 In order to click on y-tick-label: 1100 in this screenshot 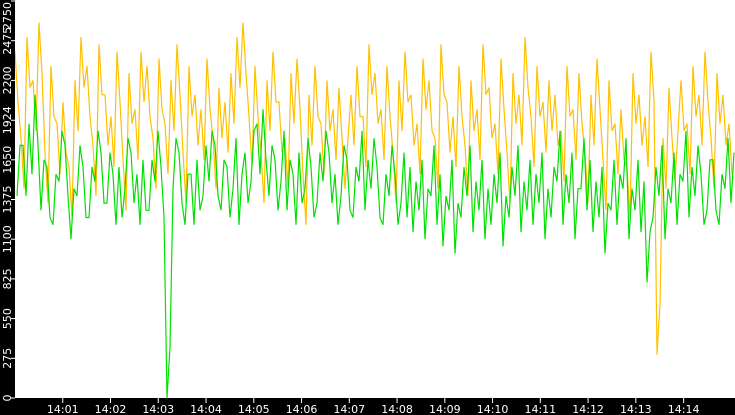, I will do `click(7, 239)`.